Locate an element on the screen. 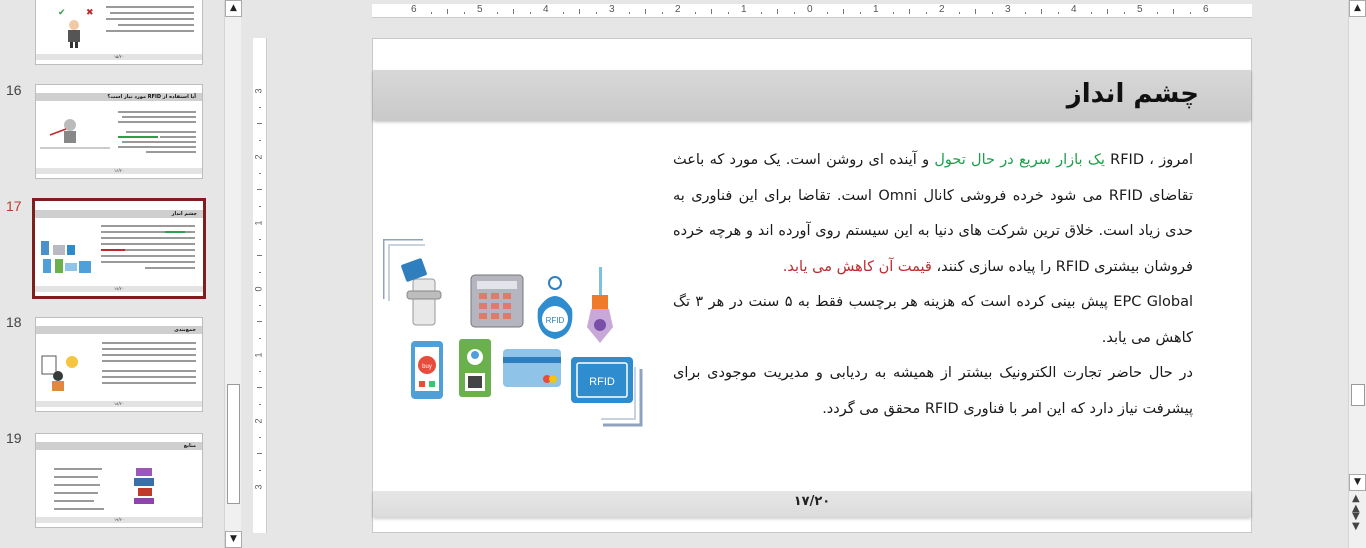 The height and width of the screenshot is (548, 1366). slide-number: 18 is located at coordinates (14, 322).